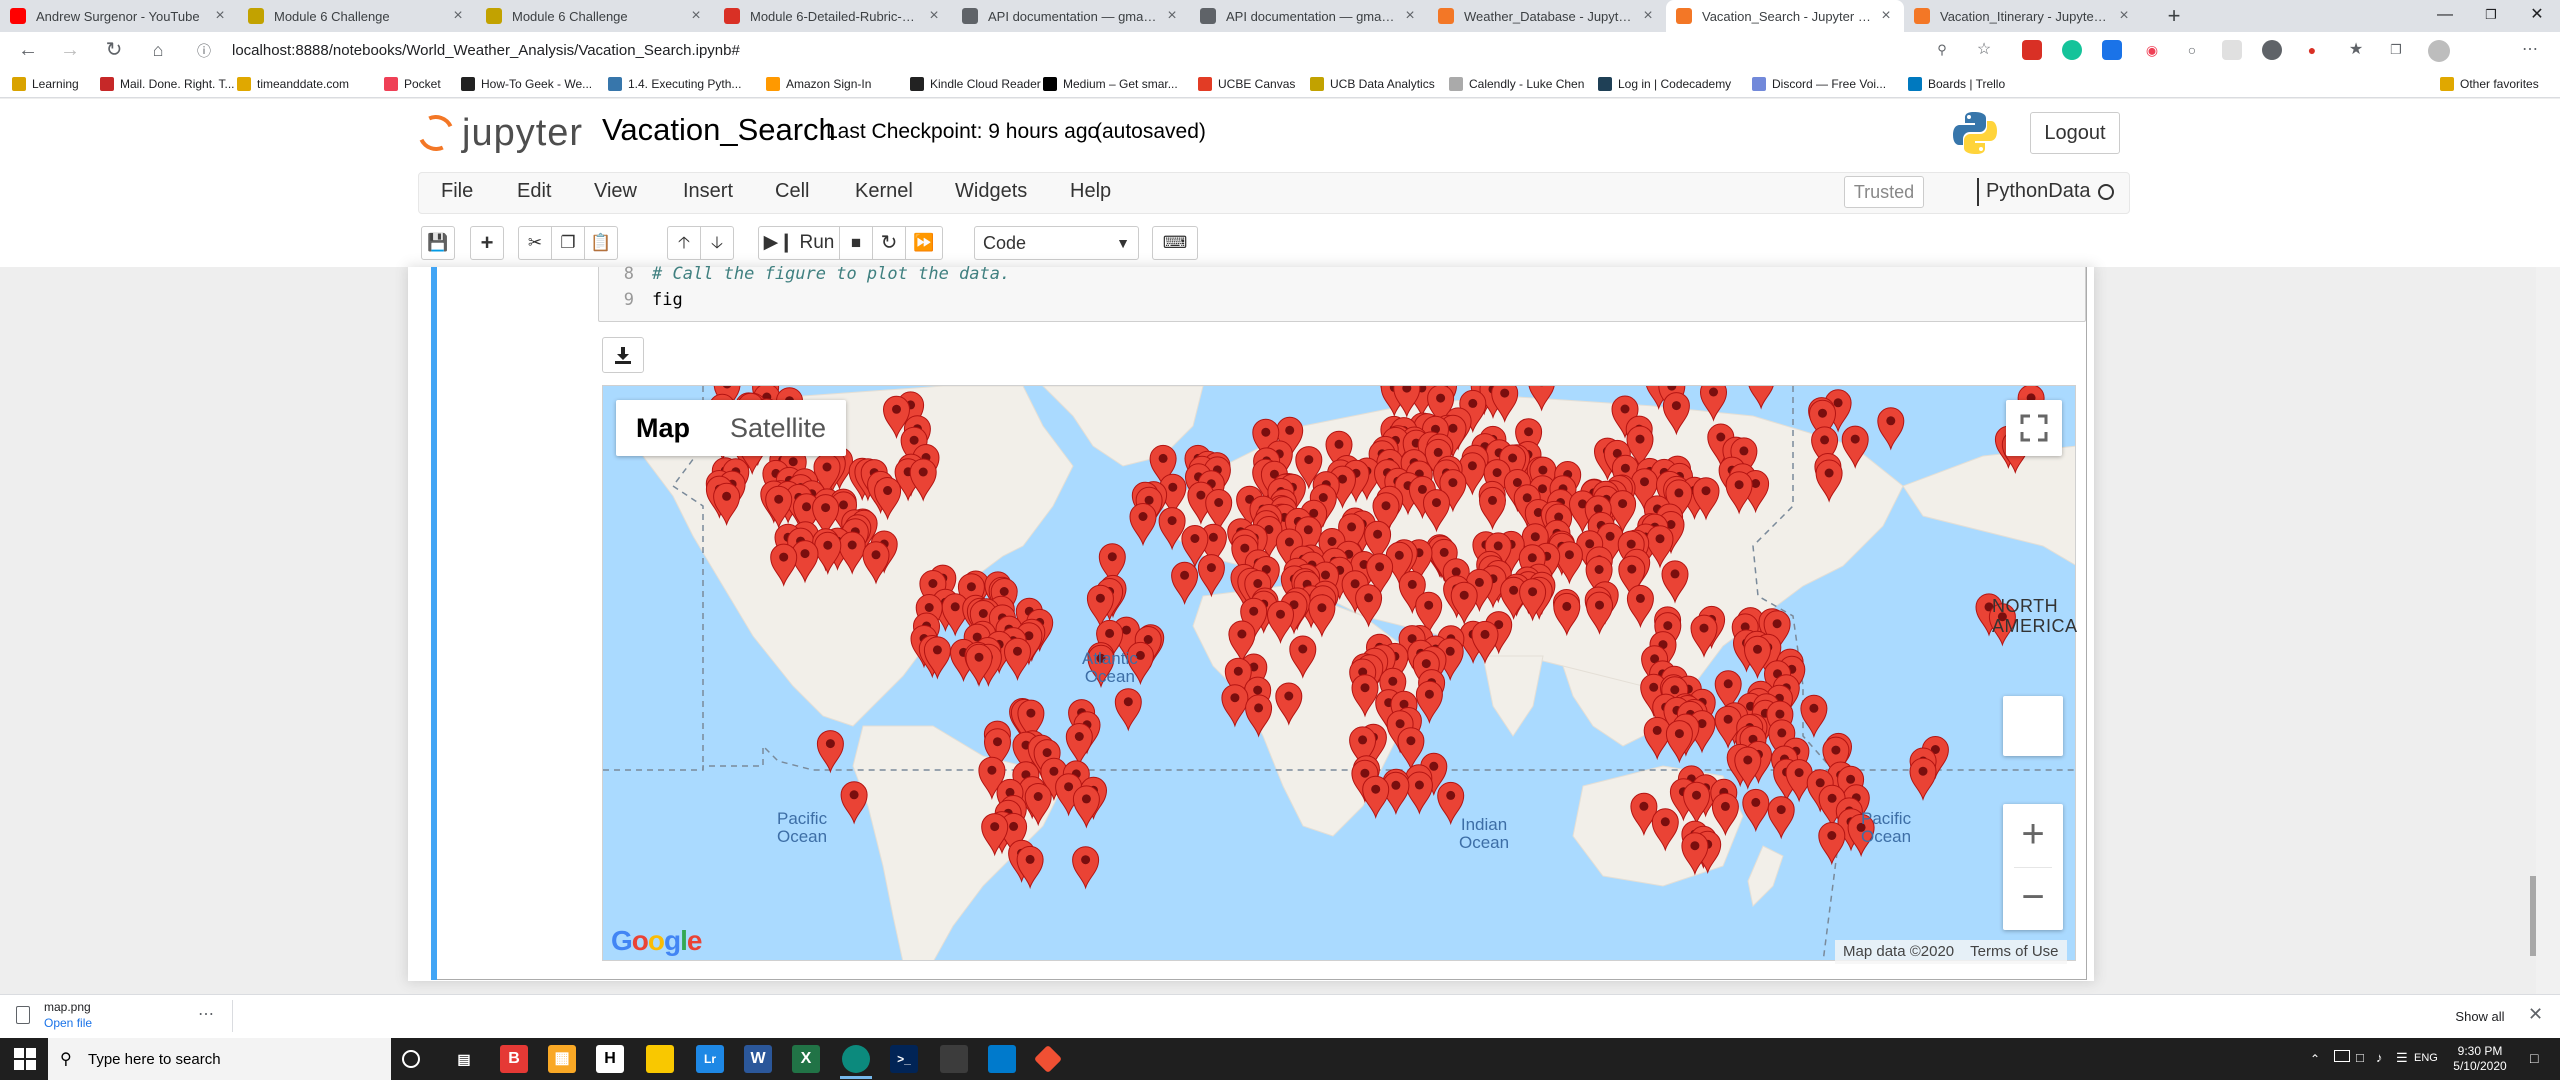  I want to click on close-shelf-icon: ✕, so click(2535, 1014).